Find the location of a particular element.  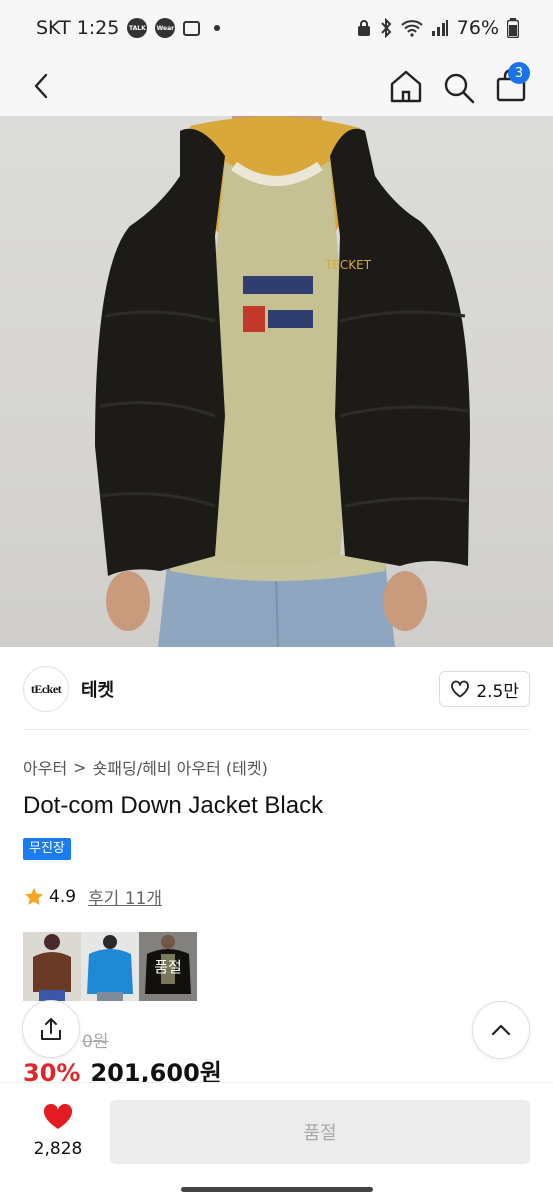

battery-icon is located at coordinates (513, 28).